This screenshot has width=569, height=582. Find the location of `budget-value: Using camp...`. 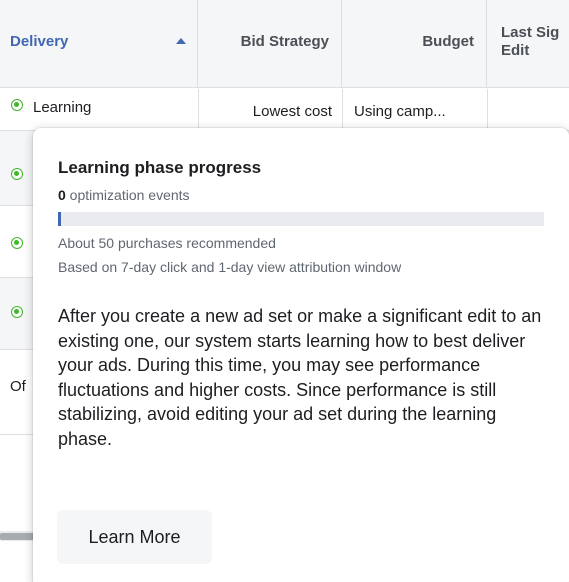

budget-value: Using camp... is located at coordinates (400, 111).